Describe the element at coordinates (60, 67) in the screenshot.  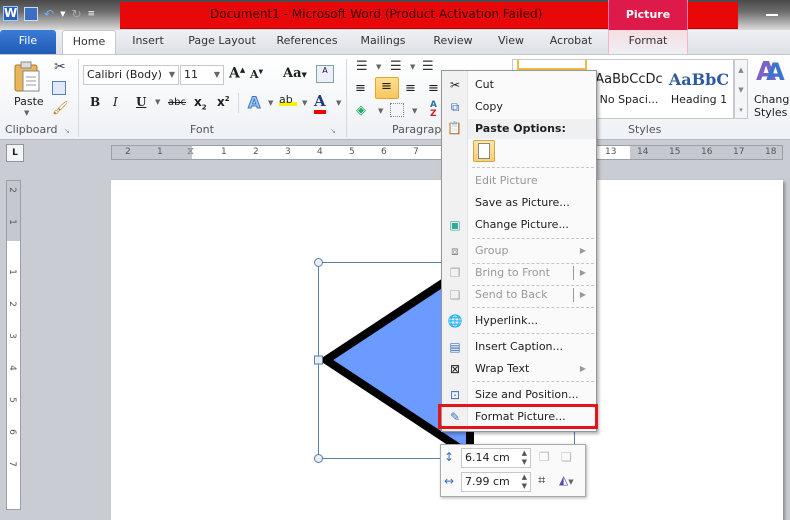
I see `cut-icon: ✂` at that location.